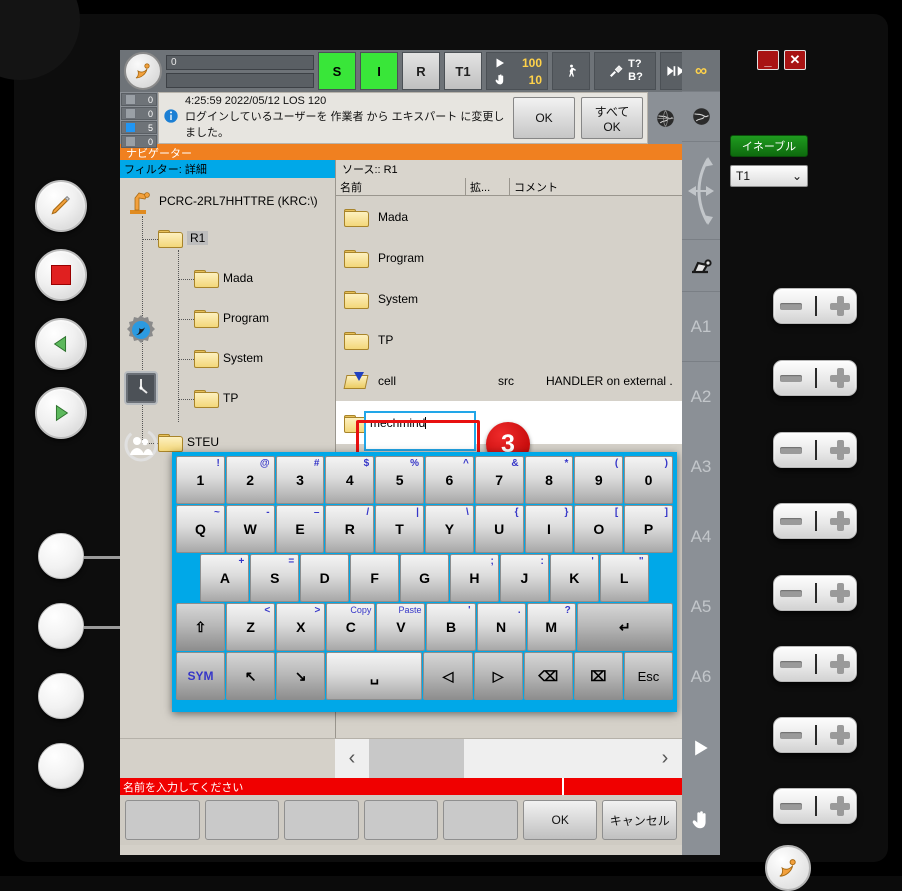 This screenshot has width=902, height=891. Describe the element at coordinates (449, 529) in the screenshot. I see `key-y: \ Y` at that location.